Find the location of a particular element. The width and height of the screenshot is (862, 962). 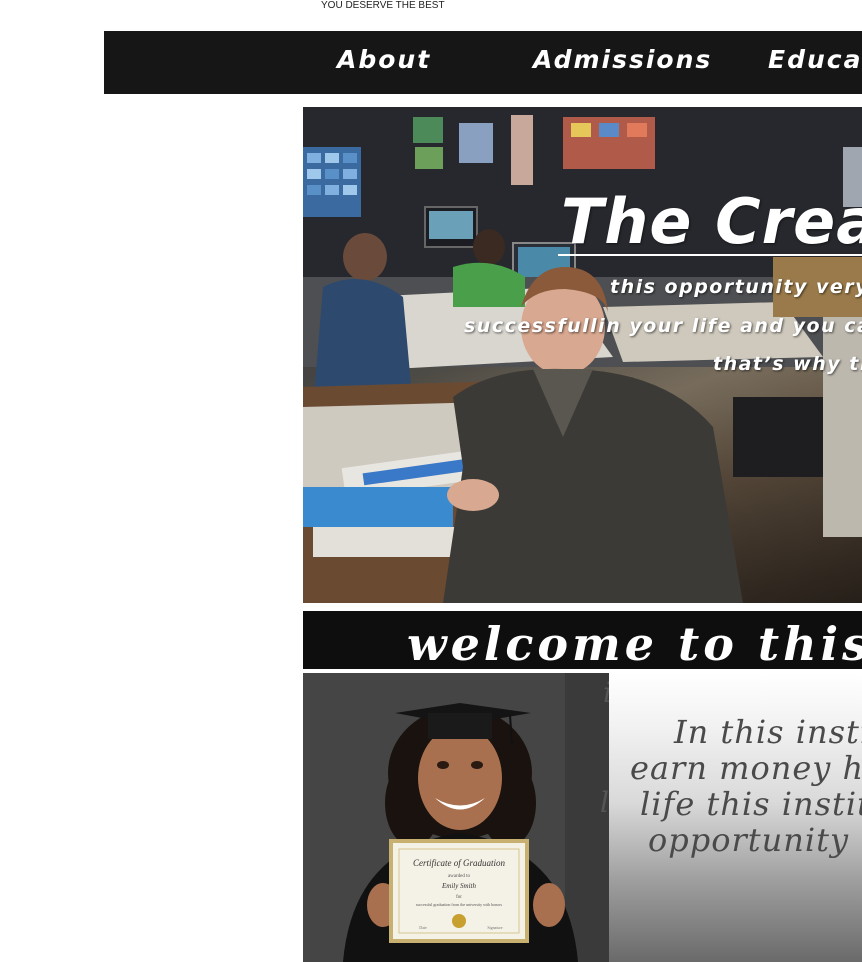

welcome-banner: welcome to this in is located at coordinates (582, 640).